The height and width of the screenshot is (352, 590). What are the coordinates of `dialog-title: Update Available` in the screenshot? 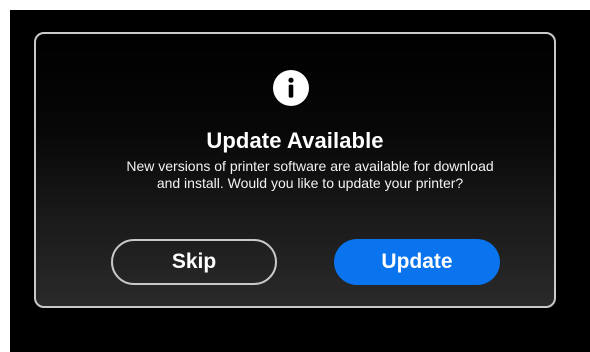 It's located at (295, 140).